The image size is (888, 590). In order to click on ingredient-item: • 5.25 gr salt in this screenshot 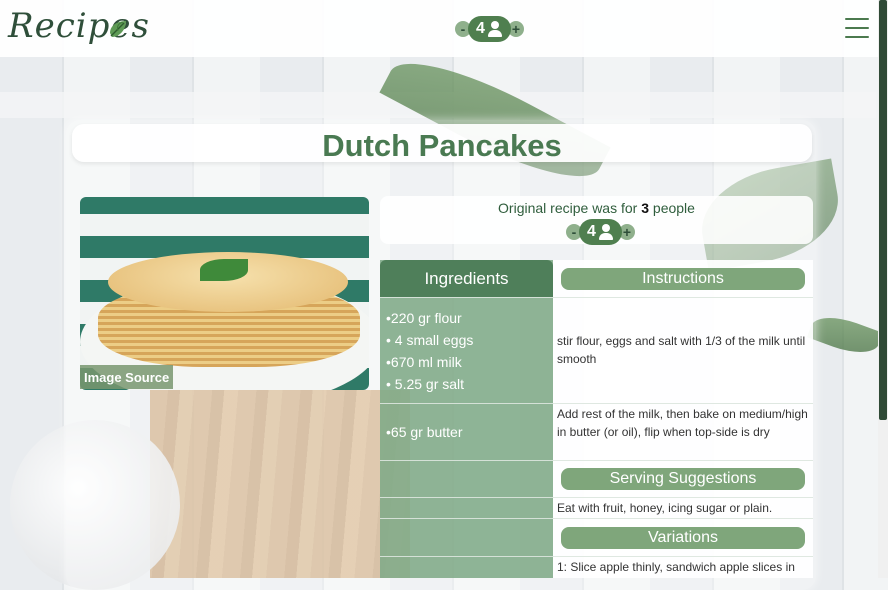, I will do `click(425, 384)`.